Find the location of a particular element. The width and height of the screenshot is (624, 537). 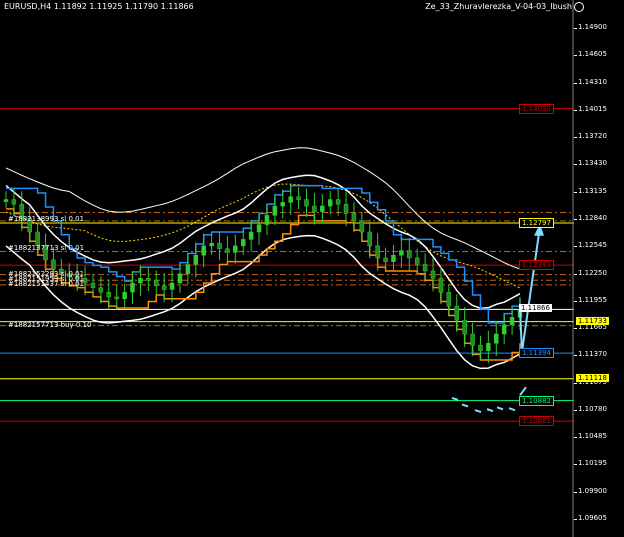

price-tick-label: 1.11370 is located at coordinates (592, 354).